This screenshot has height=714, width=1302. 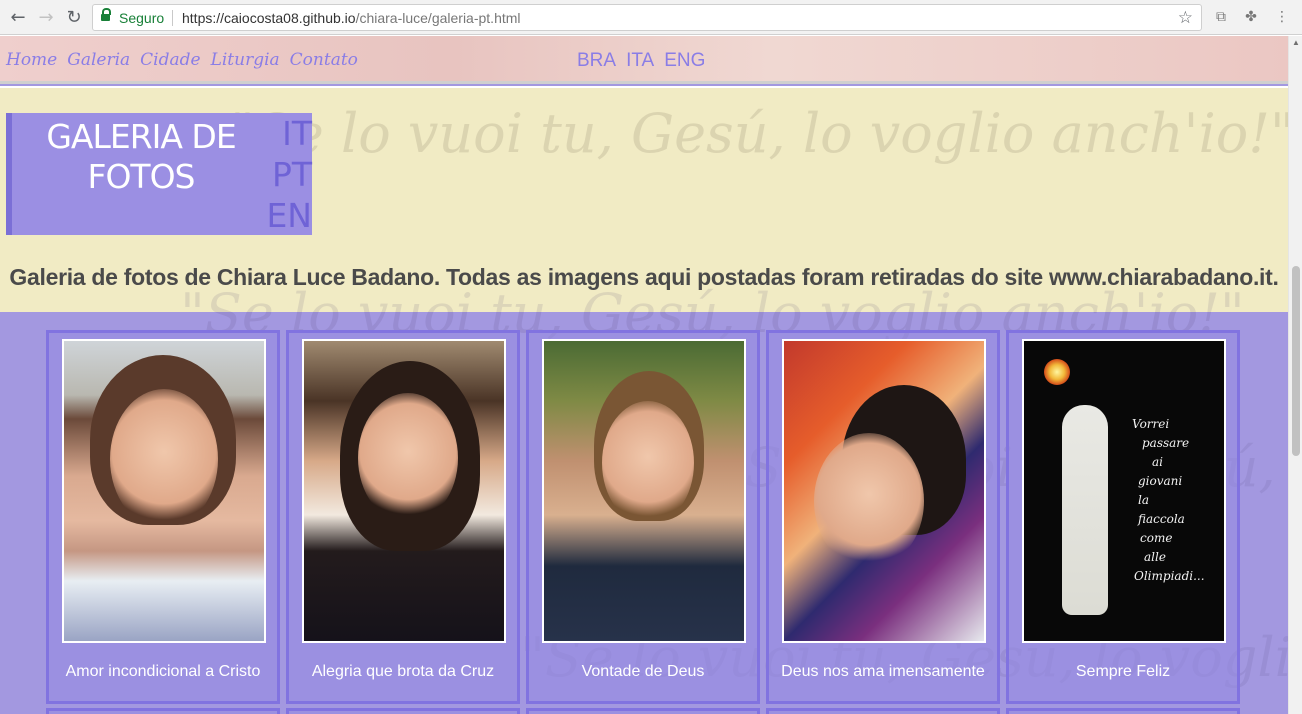 I want to click on gallery-caption: Sempre Feliz, so click(x=1123, y=671).